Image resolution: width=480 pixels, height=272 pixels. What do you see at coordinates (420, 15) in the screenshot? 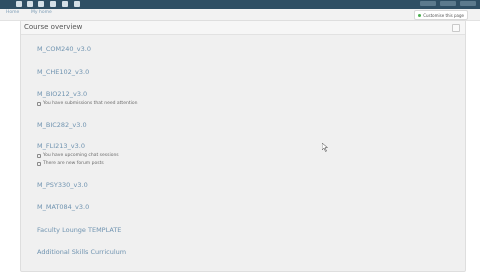
I see `status-dot-icon` at bounding box center [420, 15].